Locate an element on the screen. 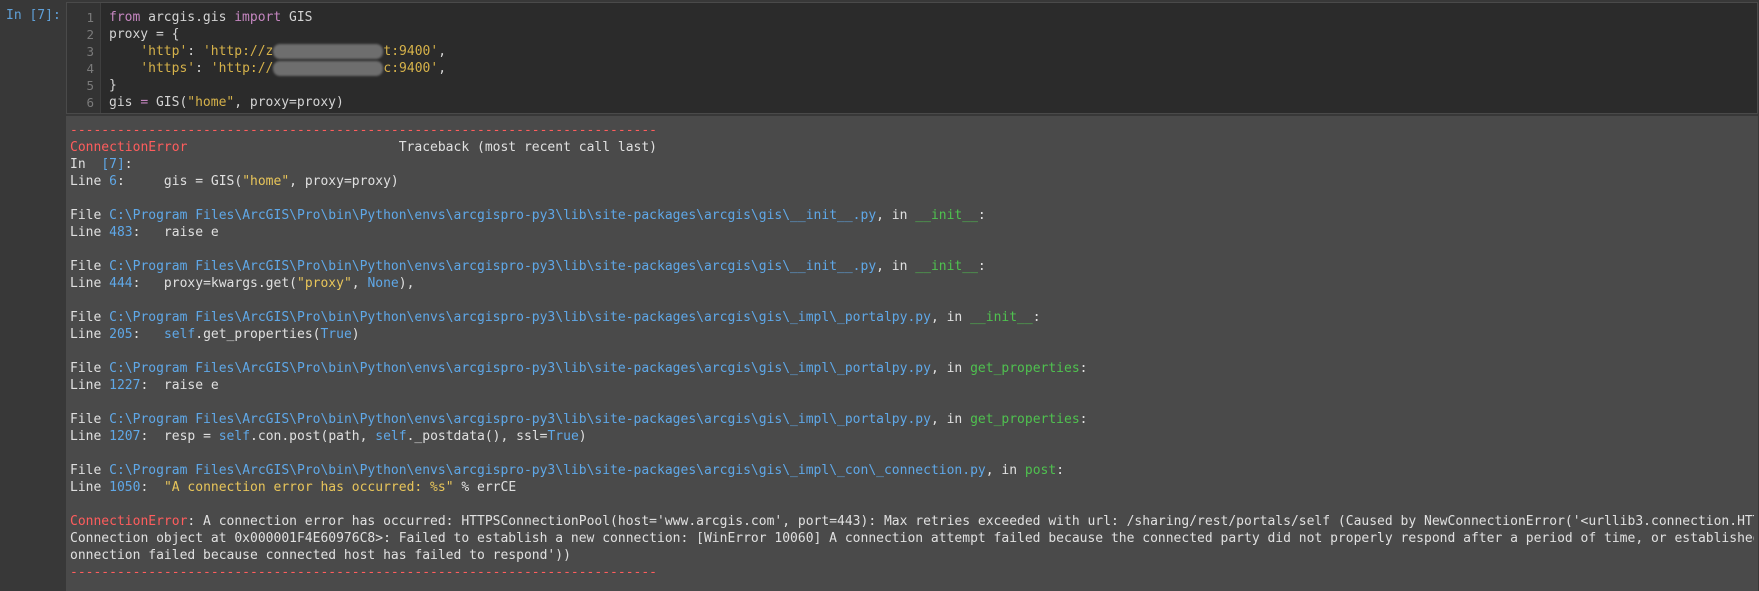  string-literal: t:9400' is located at coordinates (411, 51).